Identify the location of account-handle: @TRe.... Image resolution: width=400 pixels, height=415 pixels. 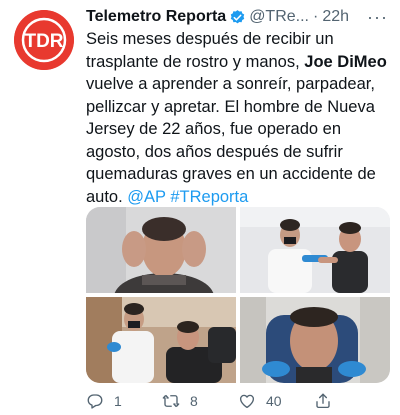
(279, 17).